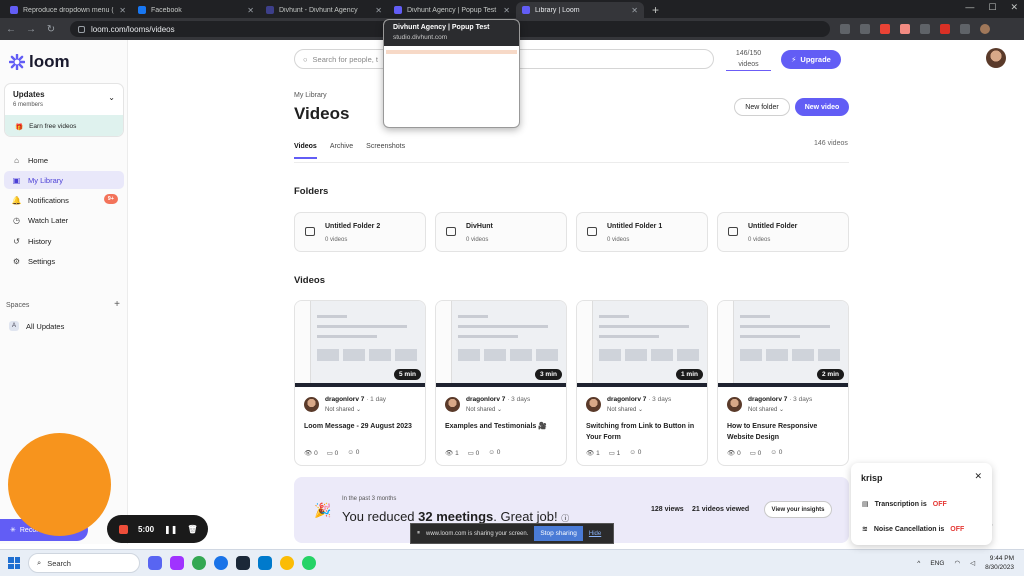  Describe the element at coordinates (14, 563) in the screenshot. I see `windows-start-icon` at that location.